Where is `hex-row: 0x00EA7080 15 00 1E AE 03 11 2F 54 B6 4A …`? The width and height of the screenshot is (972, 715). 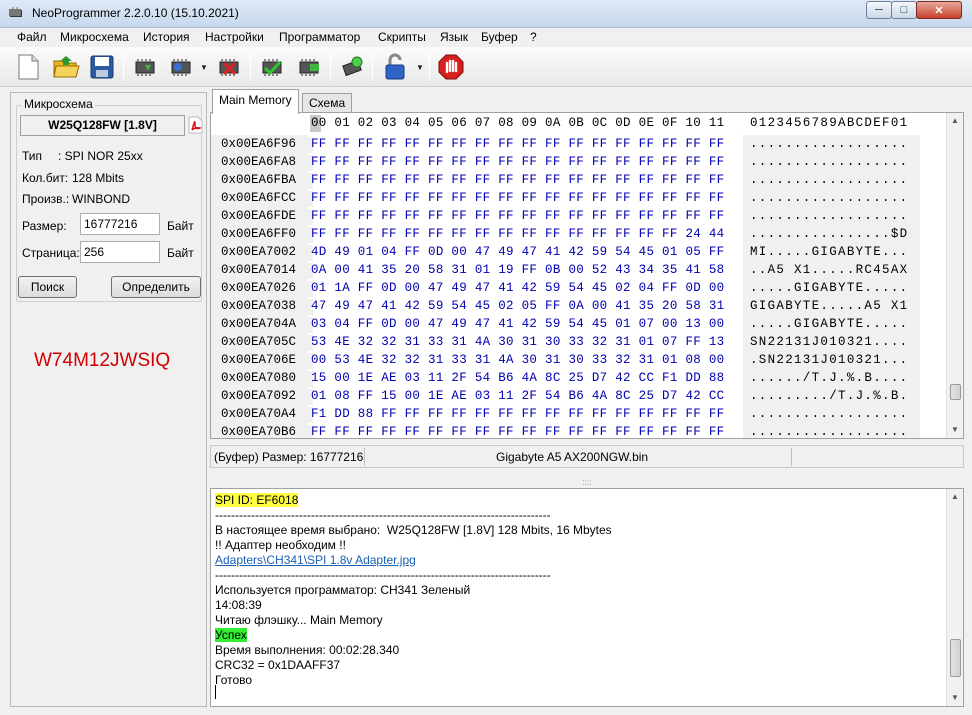 hex-row: 0x00EA7080 15 00 1E AE 03 11 2F 54 B6 4A … is located at coordinates (580, 378).